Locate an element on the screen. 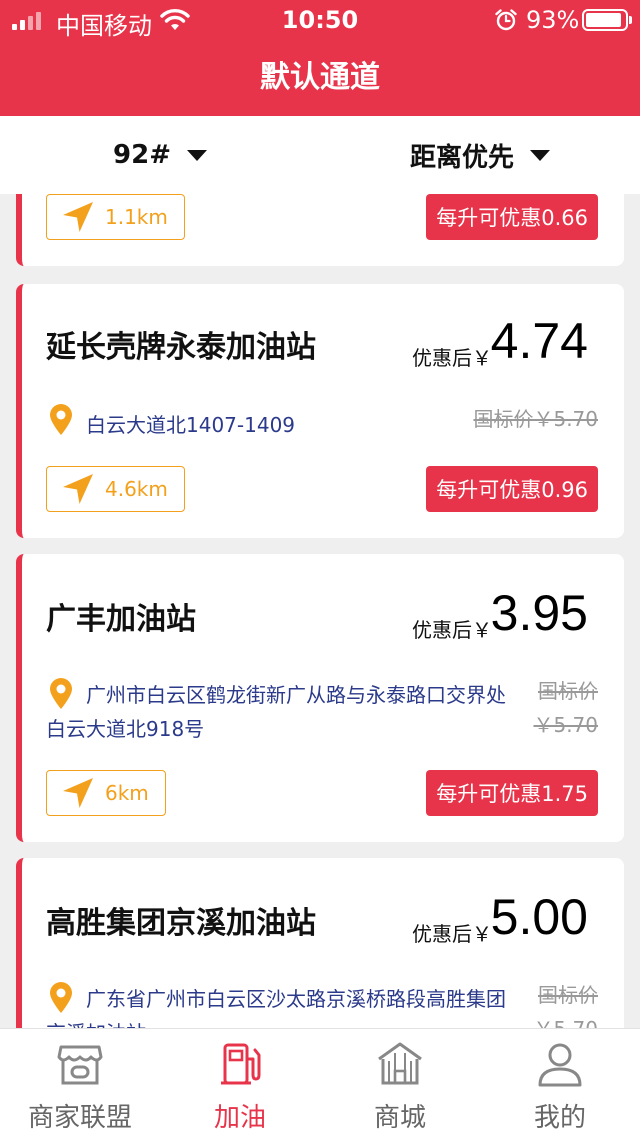 The width and height of the screenshot is (640, 1136). battery-percent: 93% is located at coordinates (553, 20).